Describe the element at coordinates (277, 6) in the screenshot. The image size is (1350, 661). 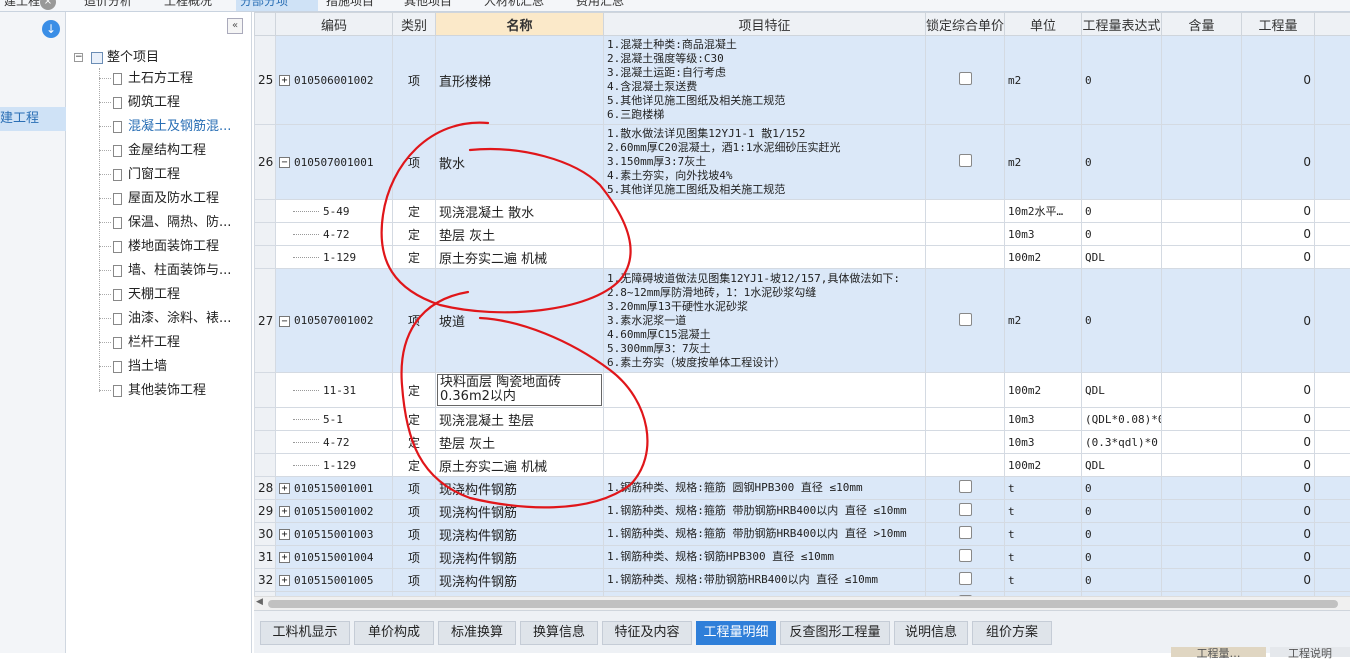
I see `top-tab: 分部分项` at that location.